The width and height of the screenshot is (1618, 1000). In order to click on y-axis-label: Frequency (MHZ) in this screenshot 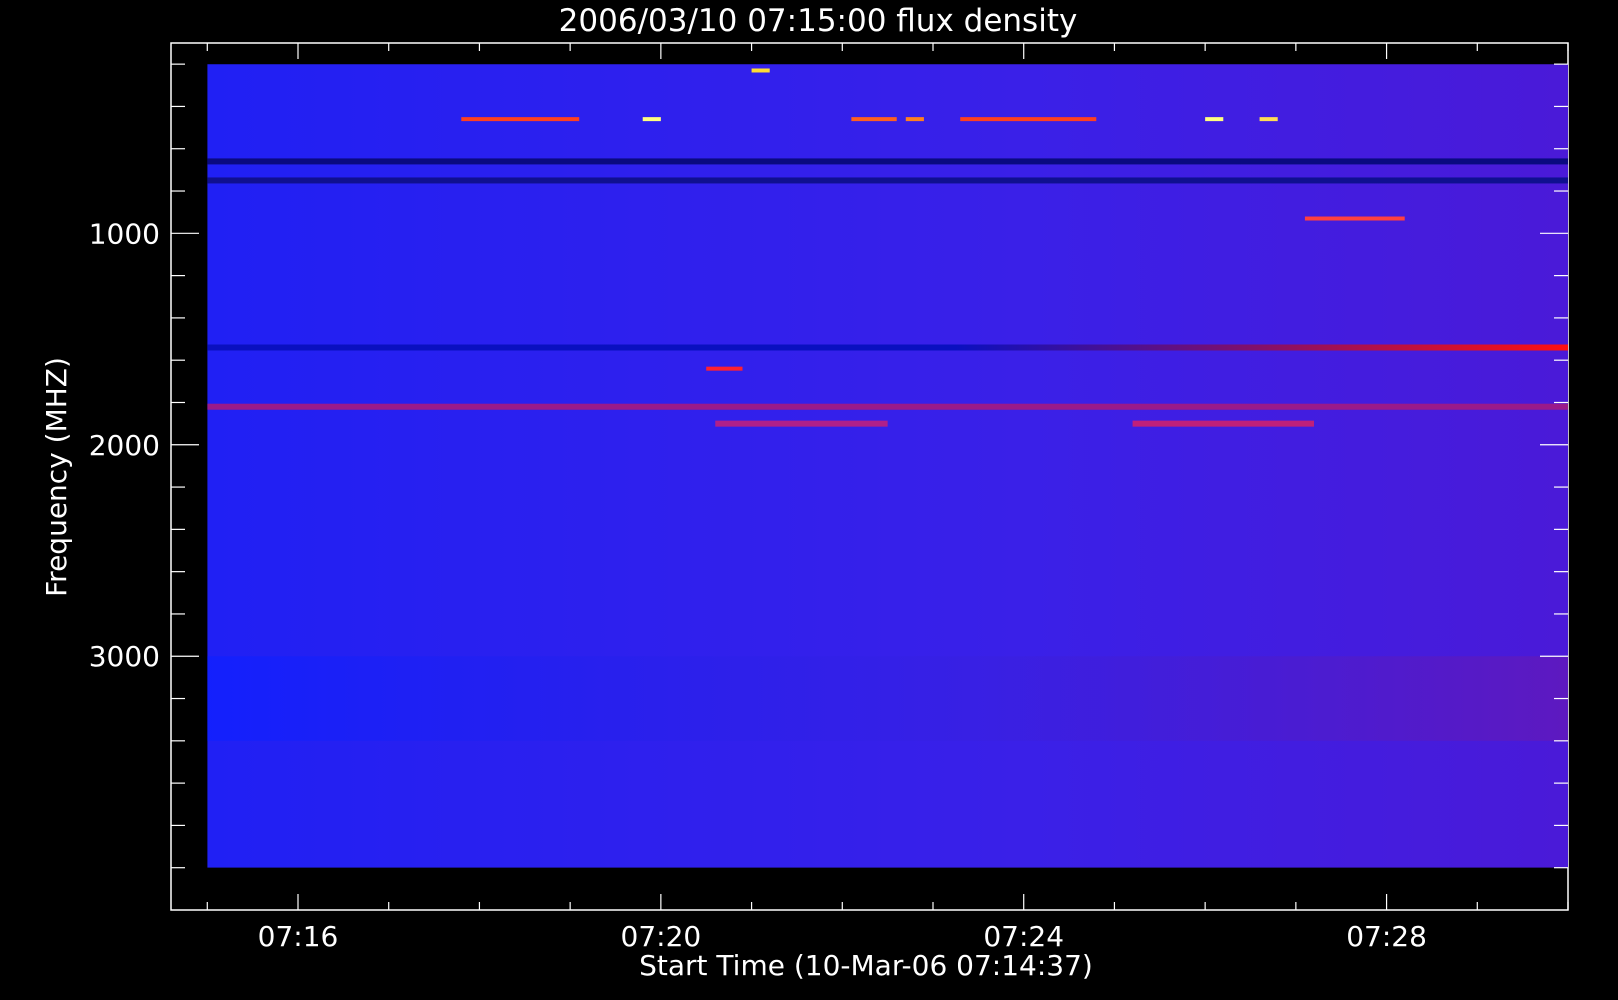, I will do `click(56, 477)`.